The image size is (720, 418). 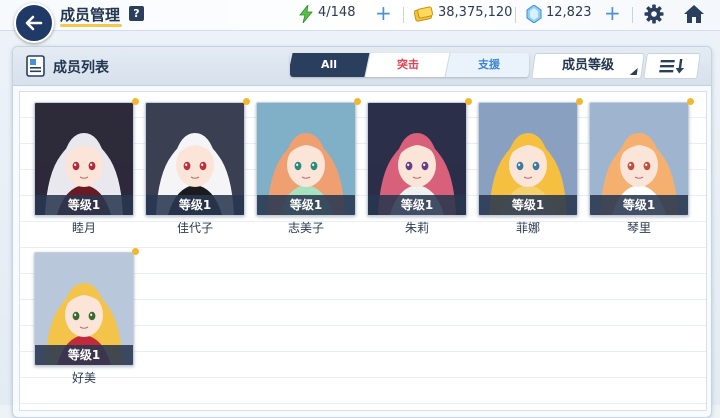 What do you see at coordinates (654, 14) in the screenshot?
I see `gear-icon` at bounding box center [654, 14].